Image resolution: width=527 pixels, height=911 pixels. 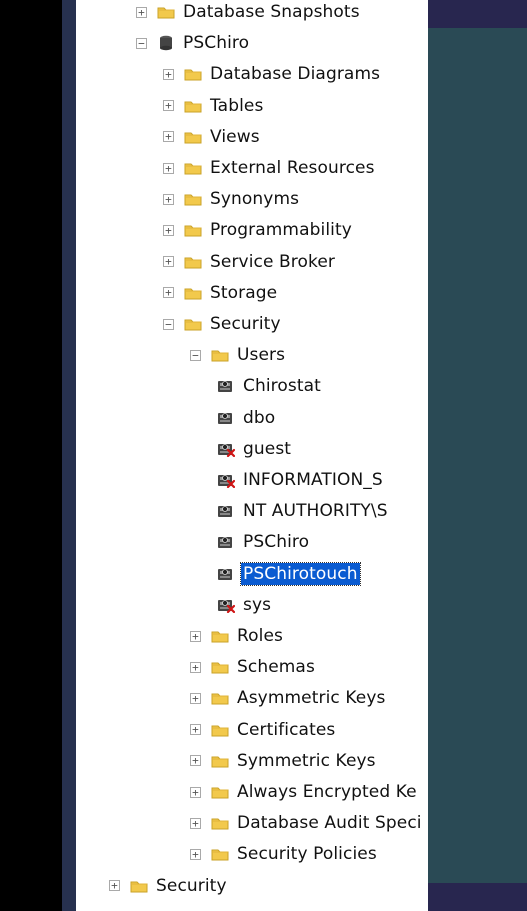 I want to click on tree-item-label: Database Diagrams, so click(x=295, y=74).